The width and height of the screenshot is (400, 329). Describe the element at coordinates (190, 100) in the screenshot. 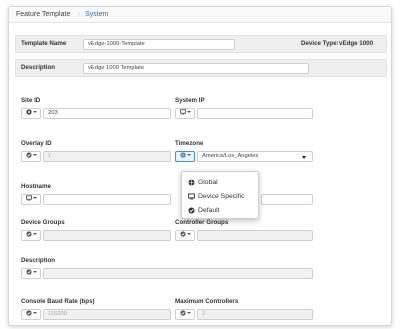

I see `system-ip-label: System IP` at that location.